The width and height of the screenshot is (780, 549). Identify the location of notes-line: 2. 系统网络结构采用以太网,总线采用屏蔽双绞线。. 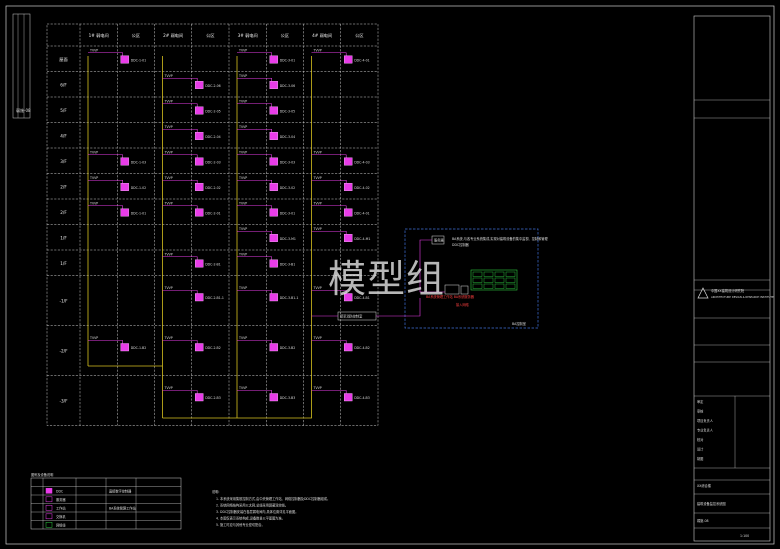
(252, 505).